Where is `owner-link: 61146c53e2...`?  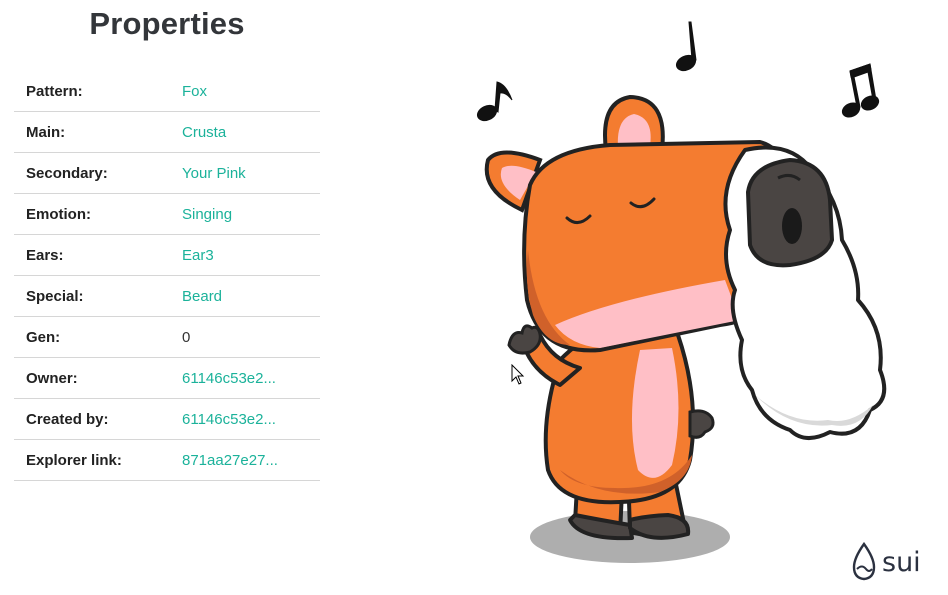 owner-link: 61146c53e2... is located at coordinates (251, 378).